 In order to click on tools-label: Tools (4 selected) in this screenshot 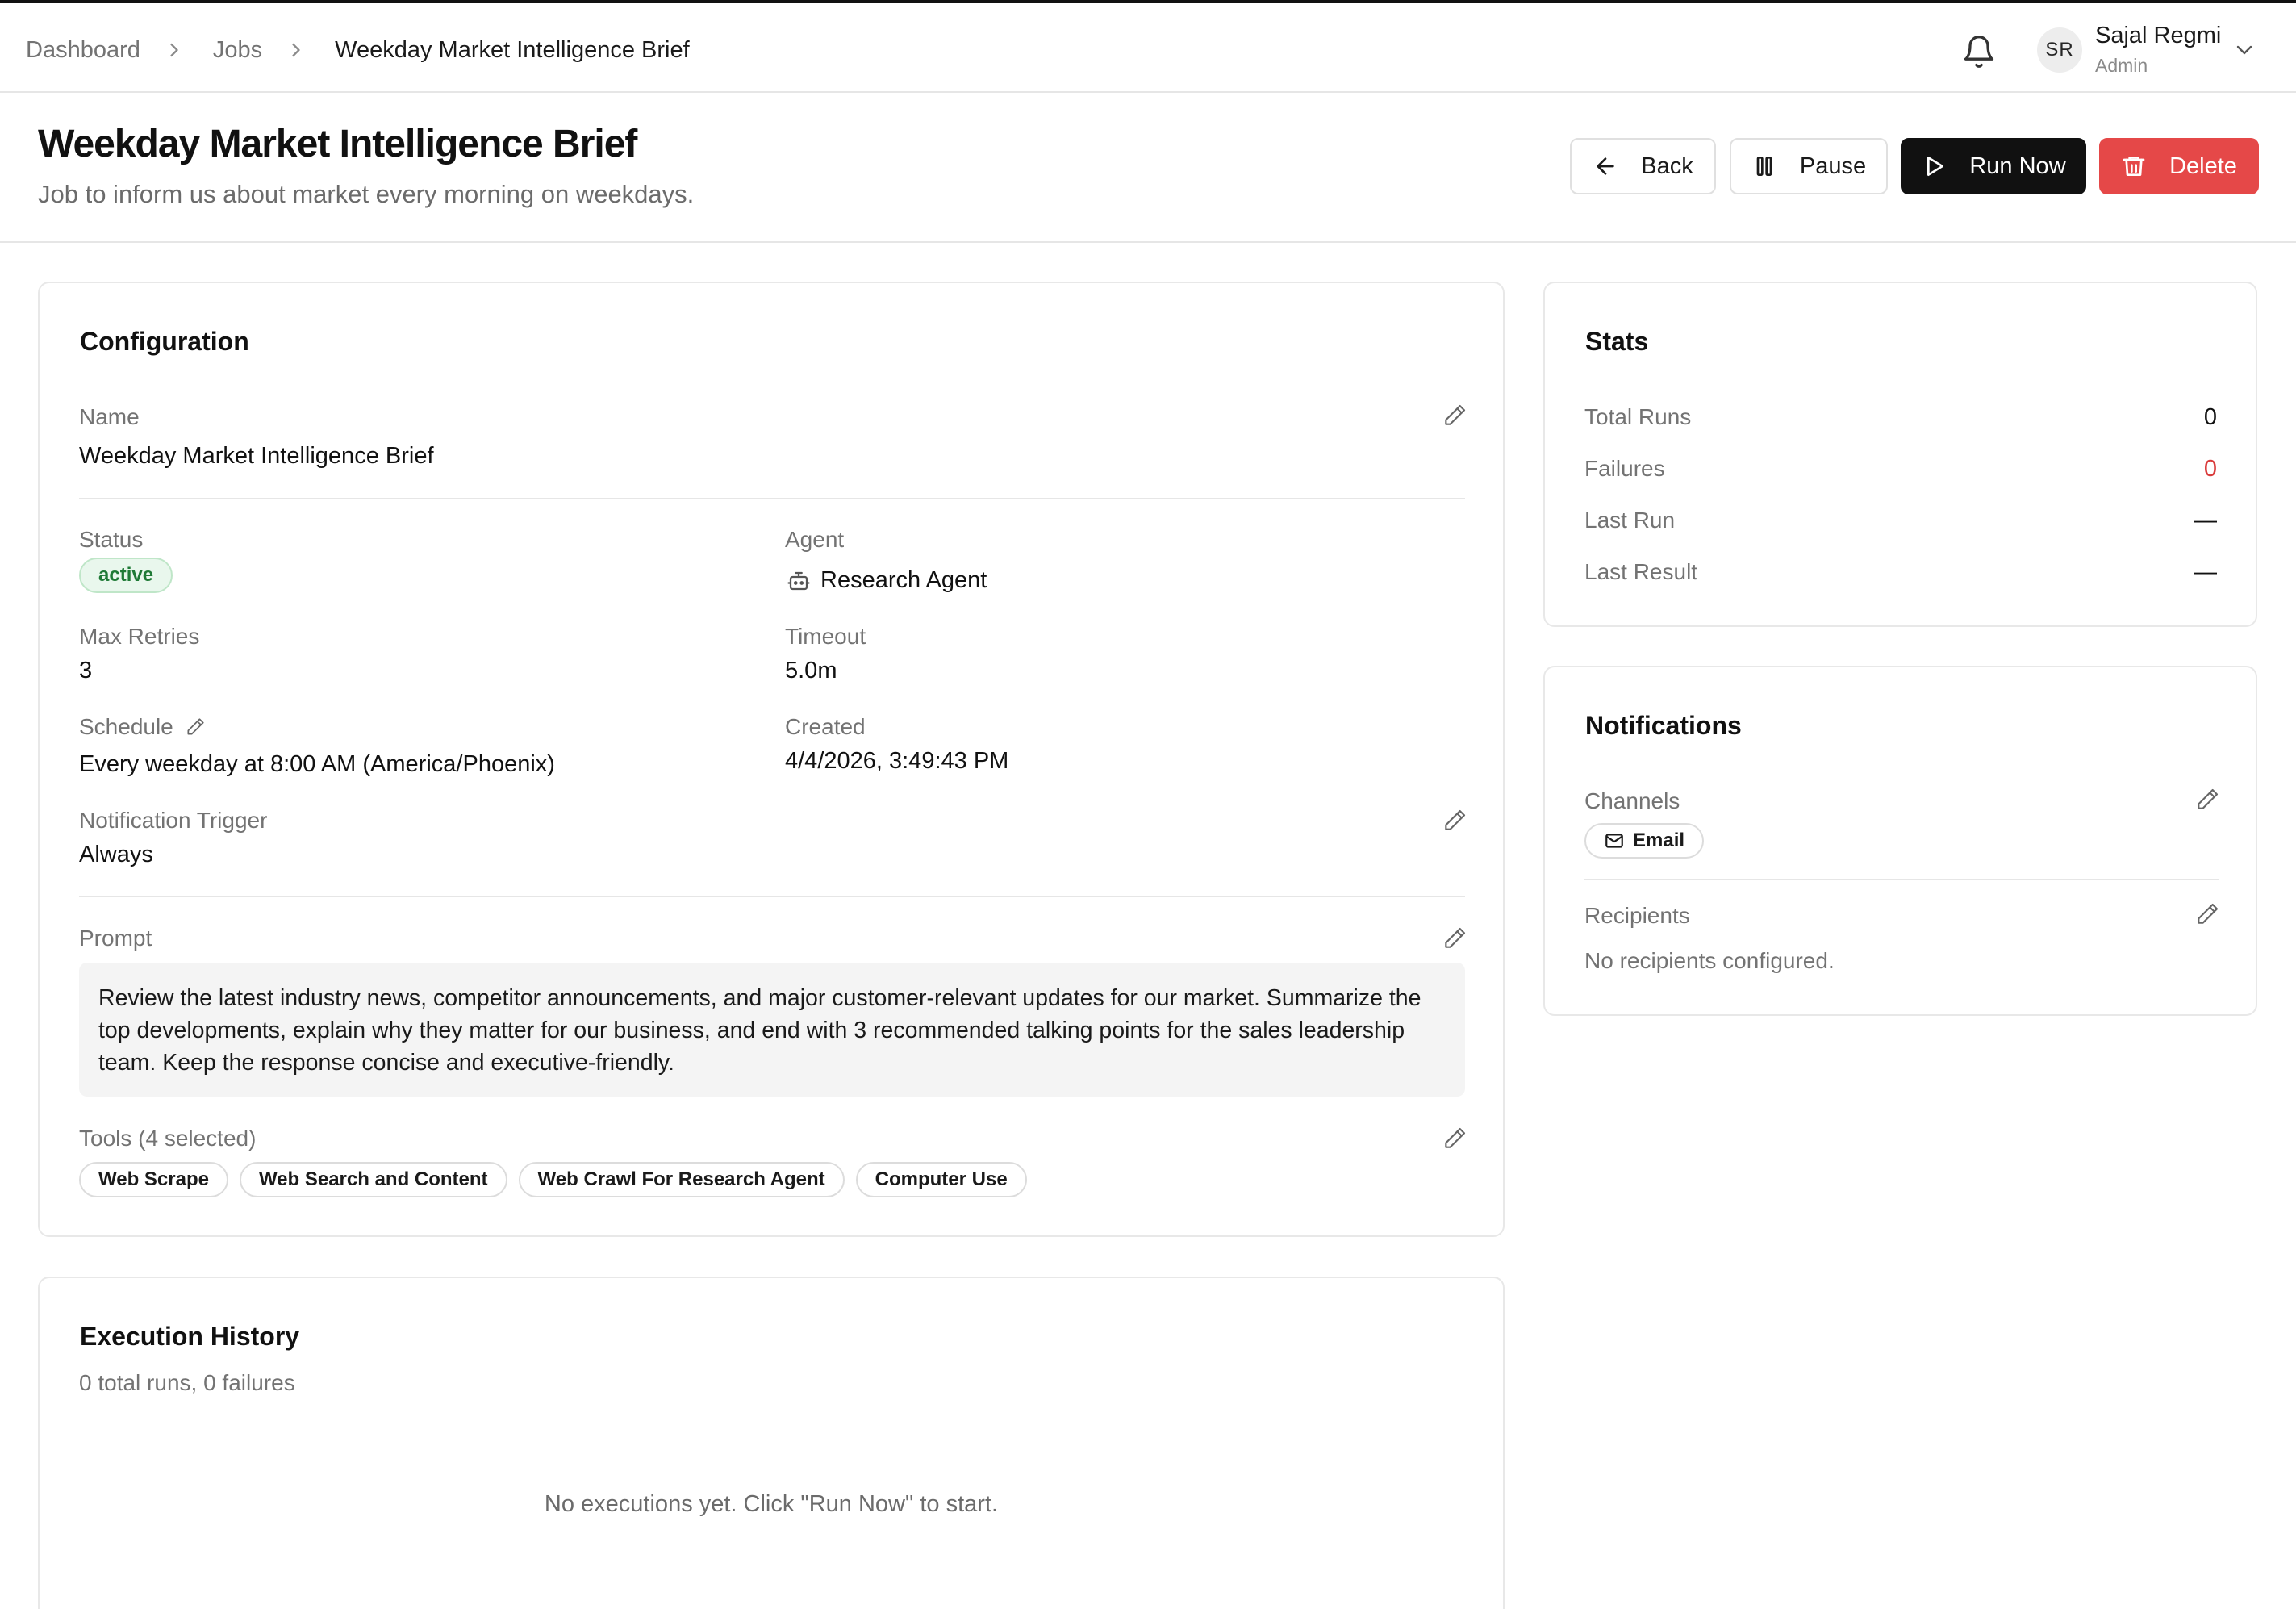, I will do `click(168, 1138)`.